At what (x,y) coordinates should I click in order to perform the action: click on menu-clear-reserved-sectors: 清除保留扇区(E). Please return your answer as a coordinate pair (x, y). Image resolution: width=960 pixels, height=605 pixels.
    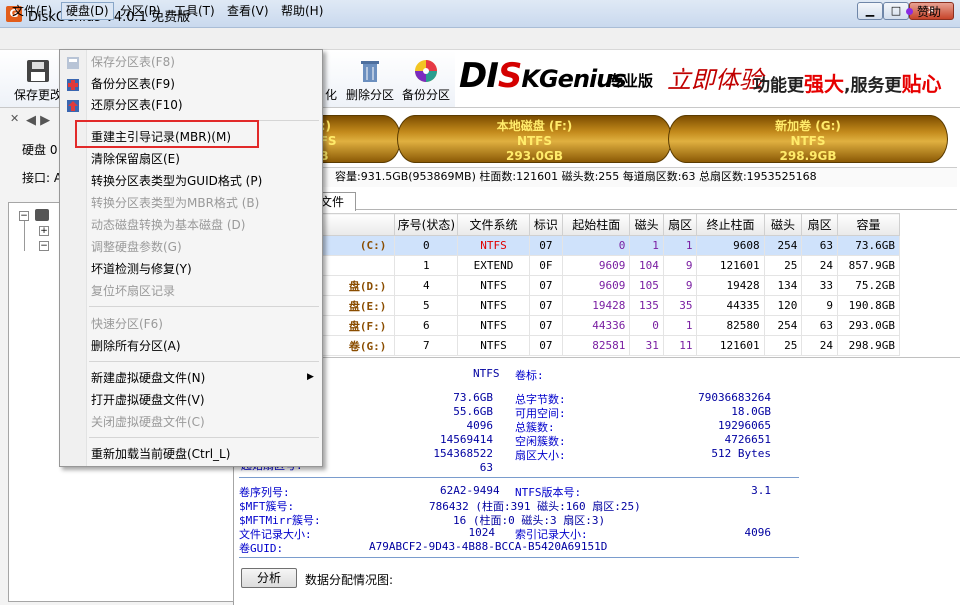
    Looking at the image, I should click on (135, 159).